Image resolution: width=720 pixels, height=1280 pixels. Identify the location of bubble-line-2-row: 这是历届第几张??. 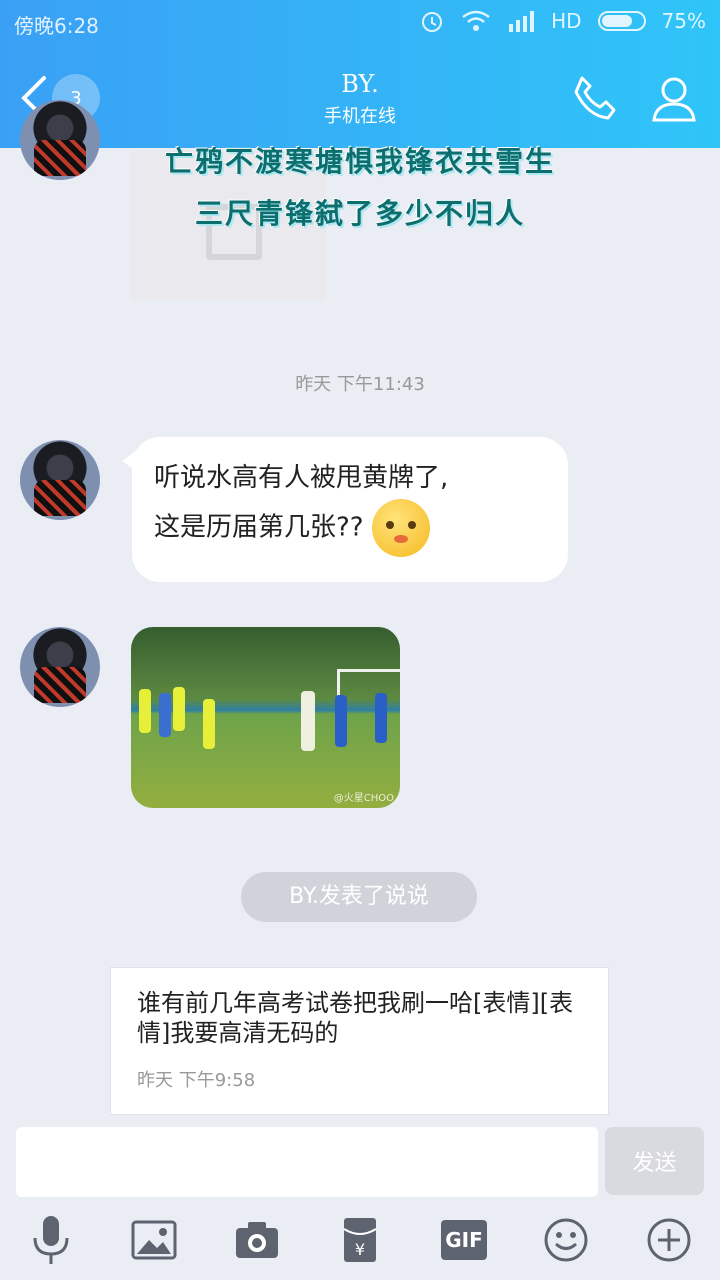
(350, 528).